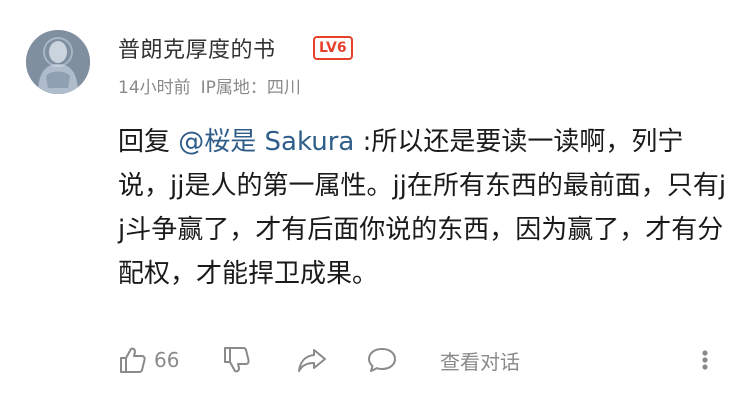  I want to click on vertical-dots-icon, so click(705, 360).